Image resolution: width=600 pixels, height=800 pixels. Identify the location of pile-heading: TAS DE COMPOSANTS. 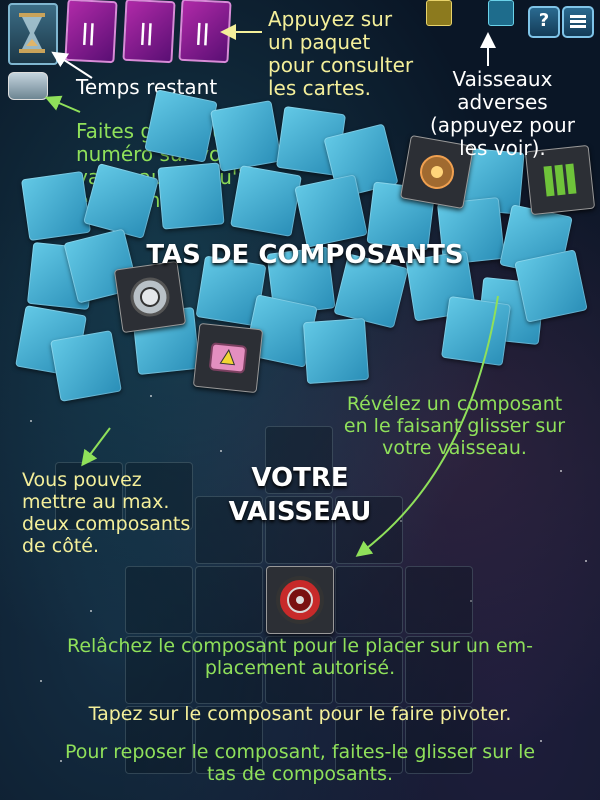
(305, 255).